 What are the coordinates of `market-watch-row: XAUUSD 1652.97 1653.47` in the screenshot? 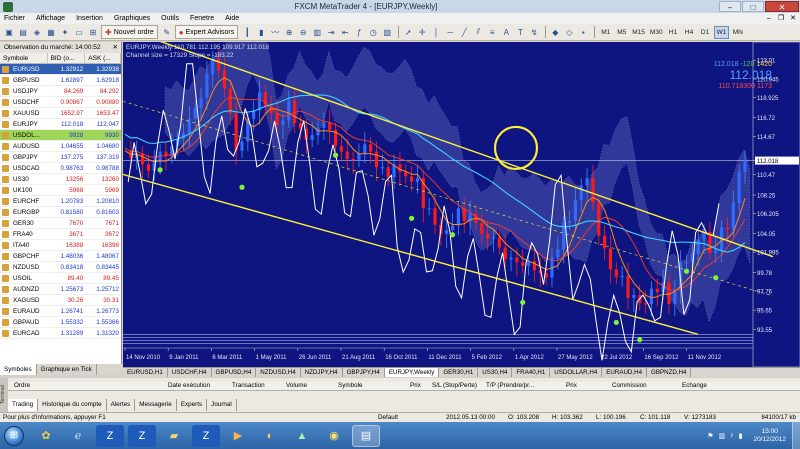 It's located at (60, 113).